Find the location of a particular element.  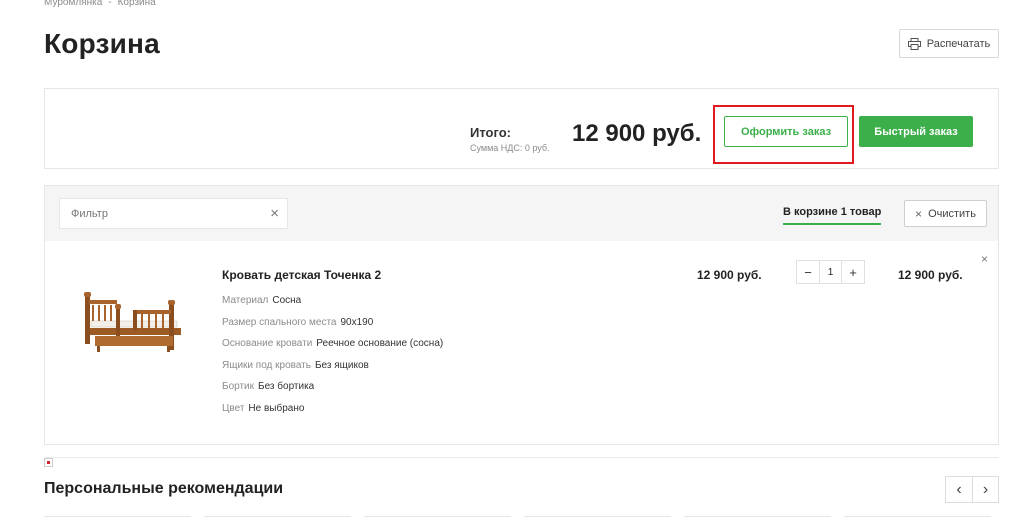

property-value: Без бортика is located at coordinates (286, 386).